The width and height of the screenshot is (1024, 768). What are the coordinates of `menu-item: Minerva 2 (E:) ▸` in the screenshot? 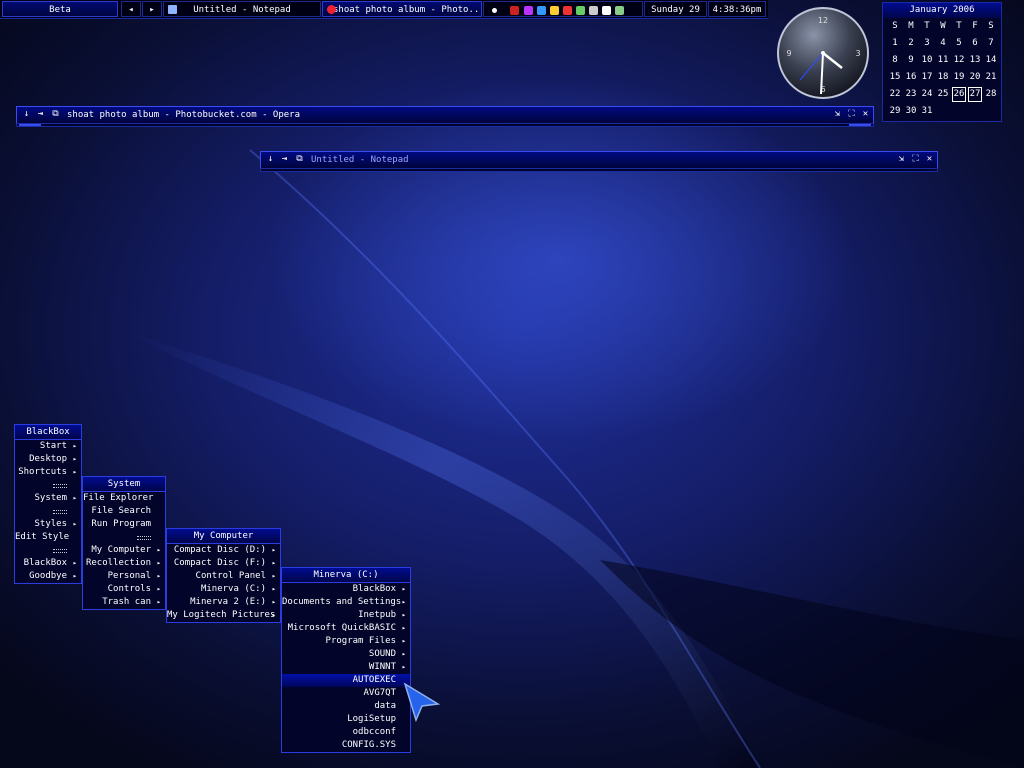 It's located at (223, 602).